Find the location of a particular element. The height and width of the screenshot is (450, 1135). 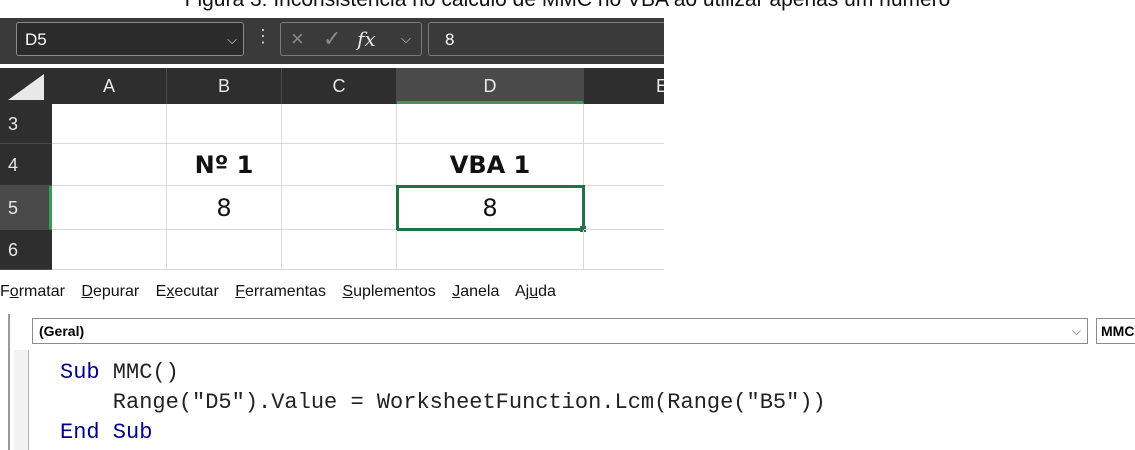

formula-input: 8 is located at coordinates (546, 39).